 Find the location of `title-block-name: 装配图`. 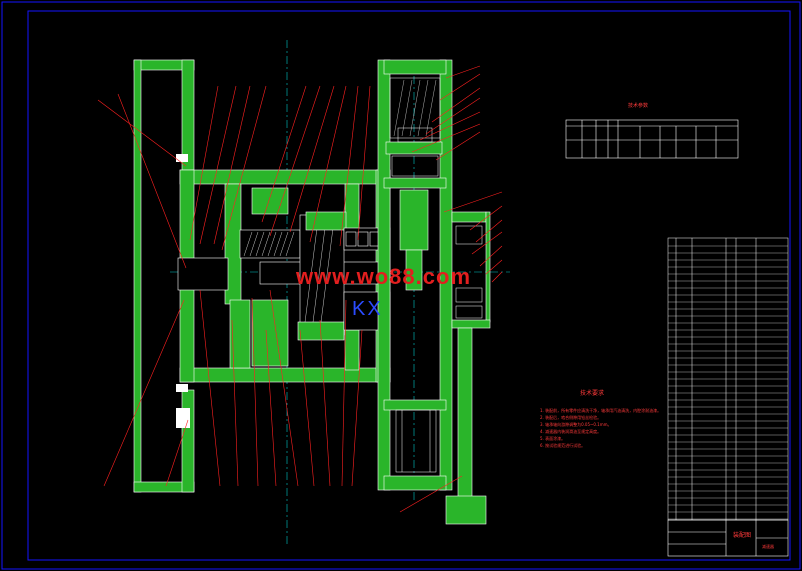

title-block-name: 装配图 is located at coordinates (742, 535).